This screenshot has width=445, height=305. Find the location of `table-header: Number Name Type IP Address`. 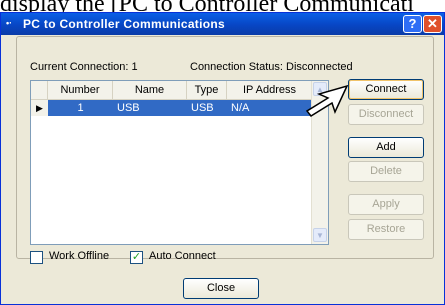

table-header: Number Name Type IP Address is located at coordinates (172, 90).